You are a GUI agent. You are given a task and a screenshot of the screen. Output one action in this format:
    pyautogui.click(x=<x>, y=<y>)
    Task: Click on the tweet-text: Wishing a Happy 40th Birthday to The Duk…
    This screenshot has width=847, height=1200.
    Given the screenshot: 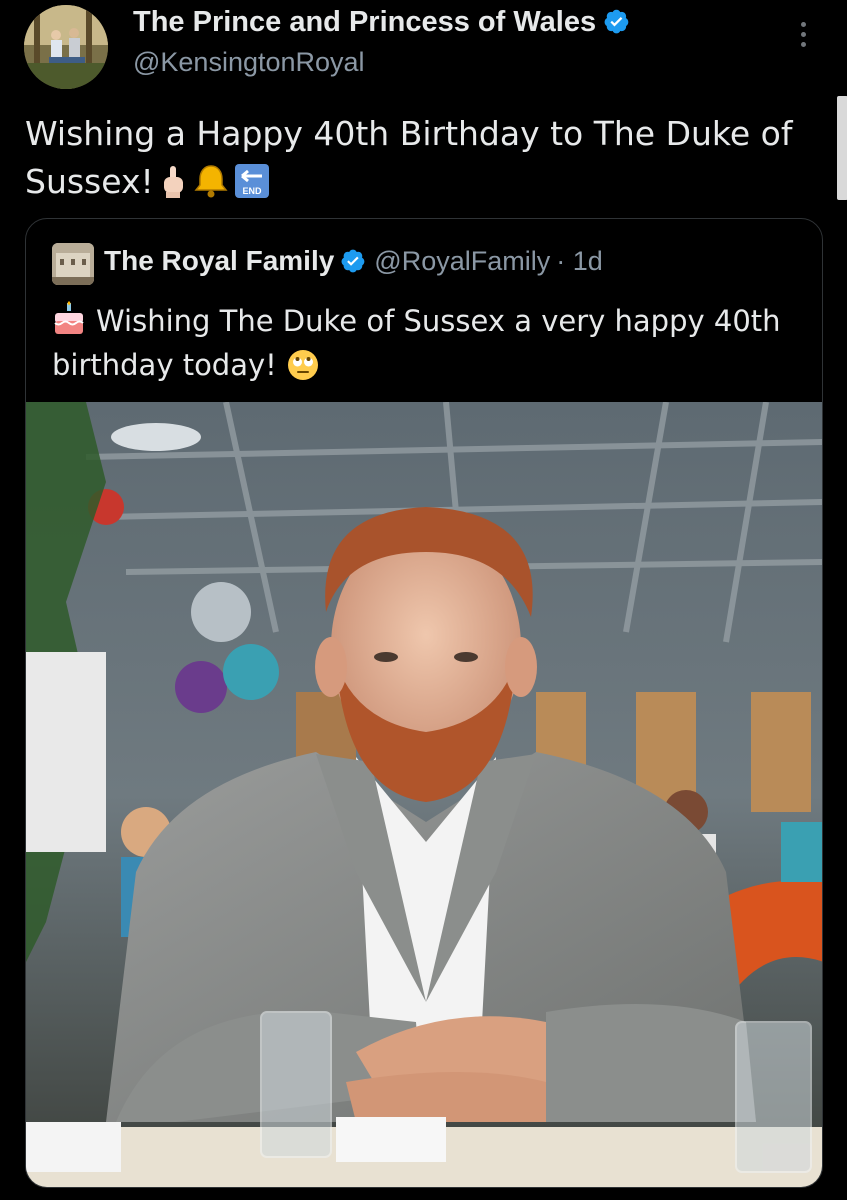 What is the action you would take?
    pyautogui.click(x=409, y=157)
    